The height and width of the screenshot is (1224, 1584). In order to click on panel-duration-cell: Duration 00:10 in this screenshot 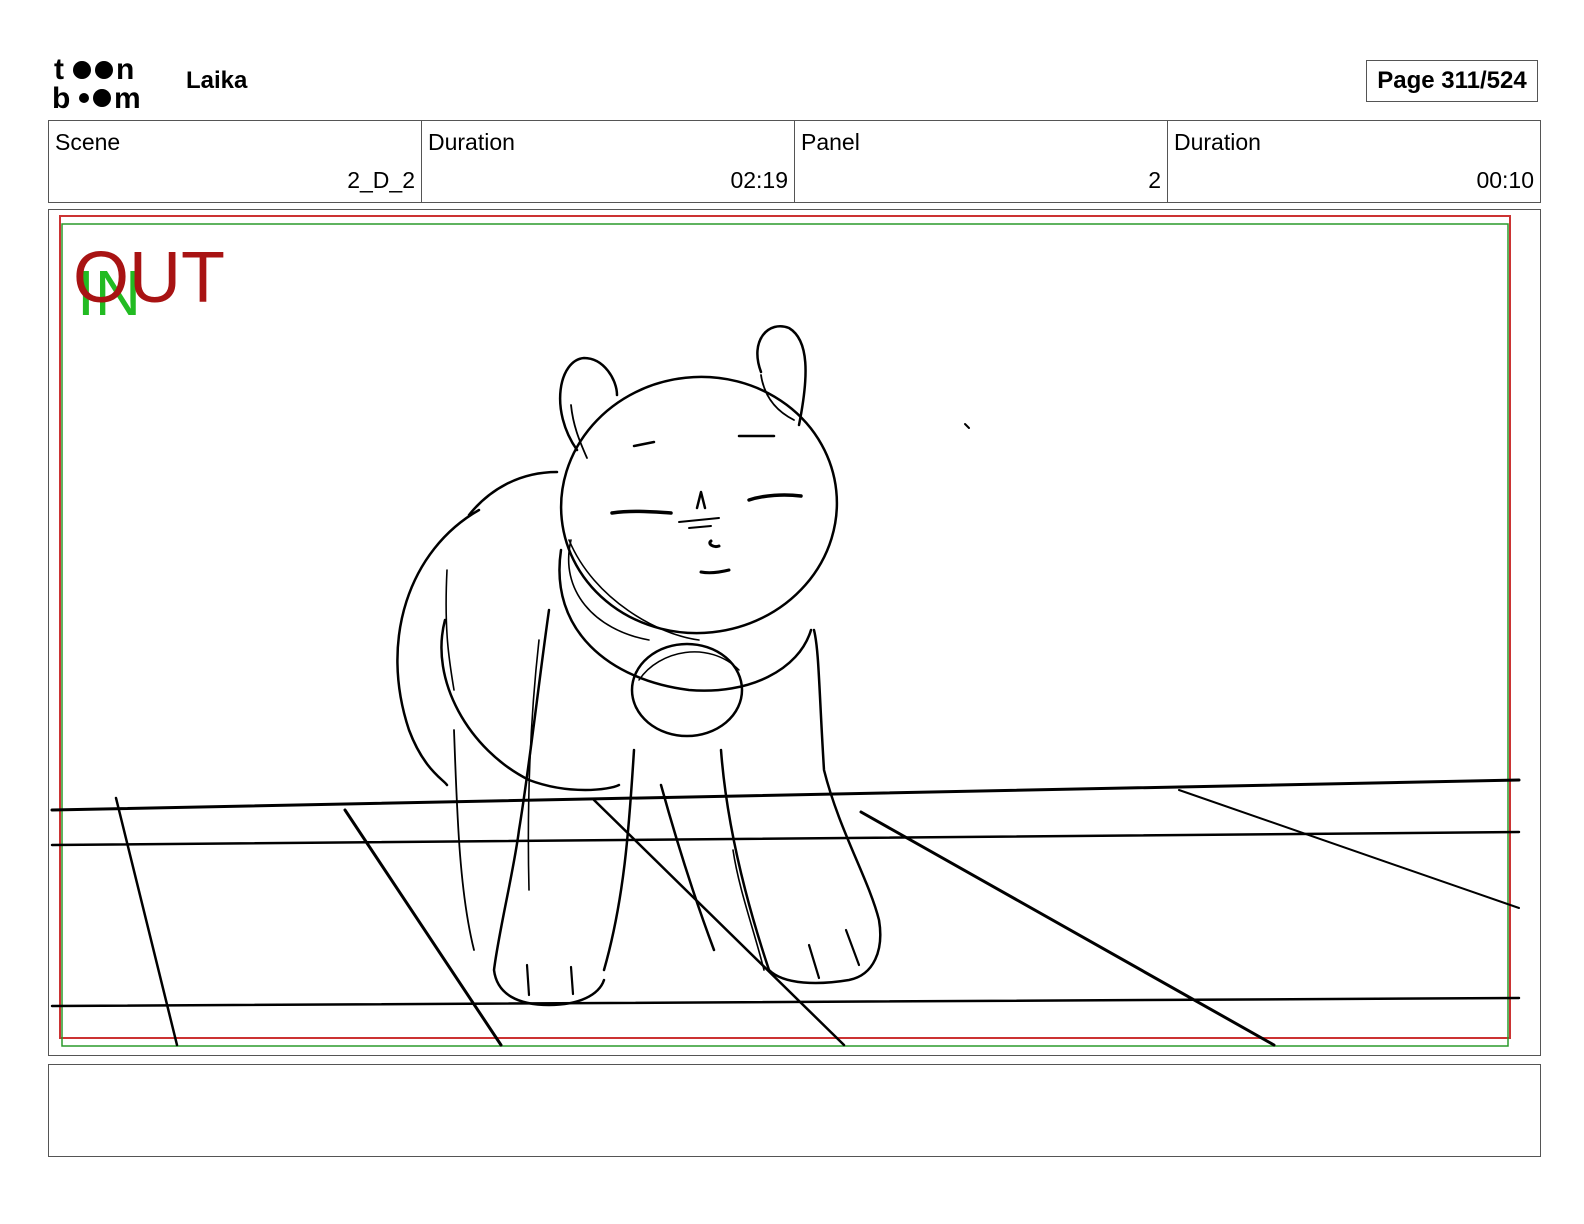, I will do `click(1354, 161)`.